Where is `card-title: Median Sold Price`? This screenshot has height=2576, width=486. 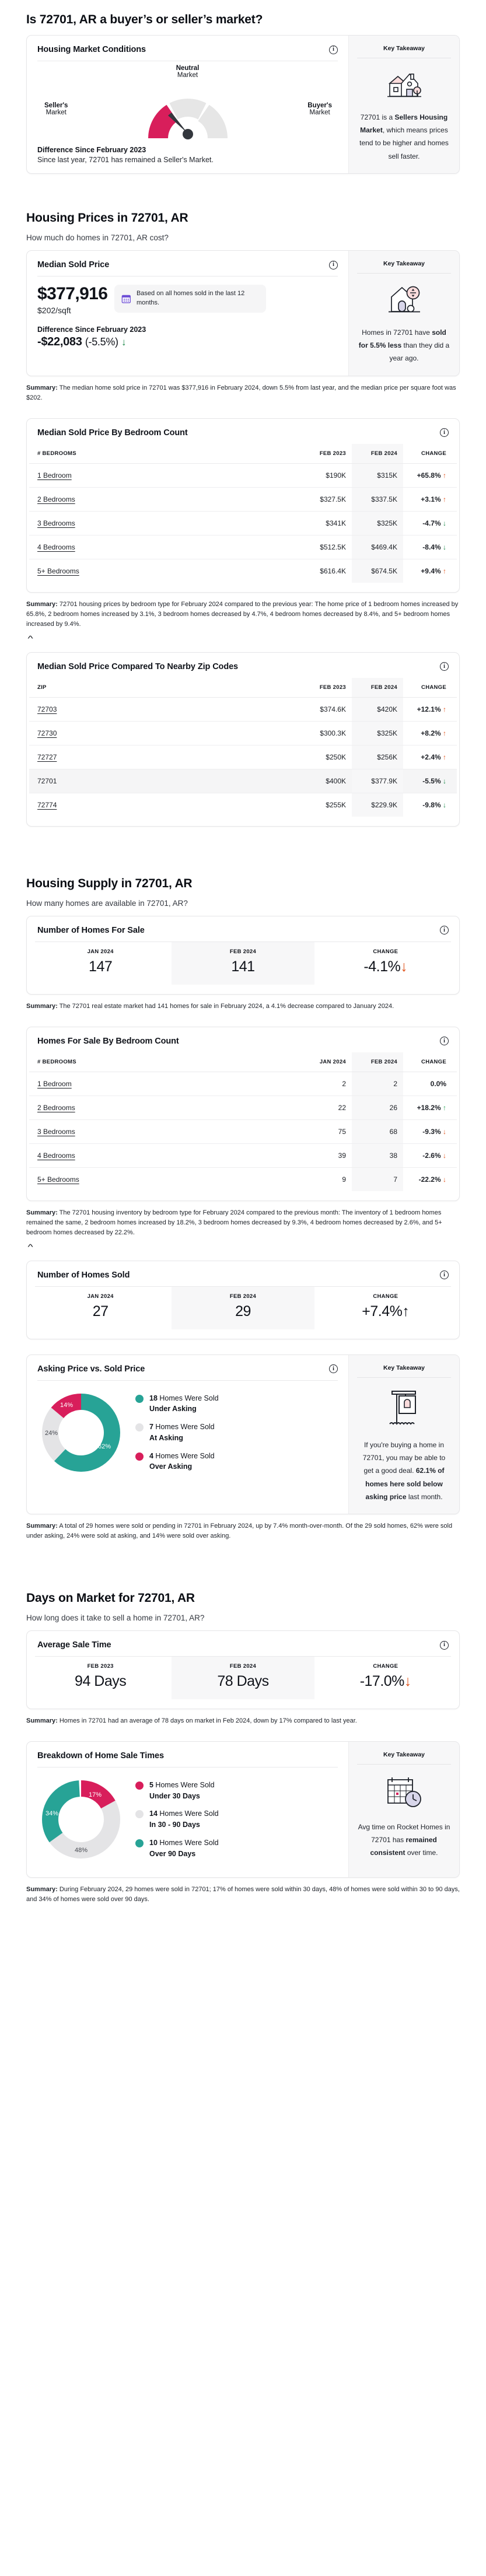 card-title: Median Sold Price is located at coordinates (73, 265).